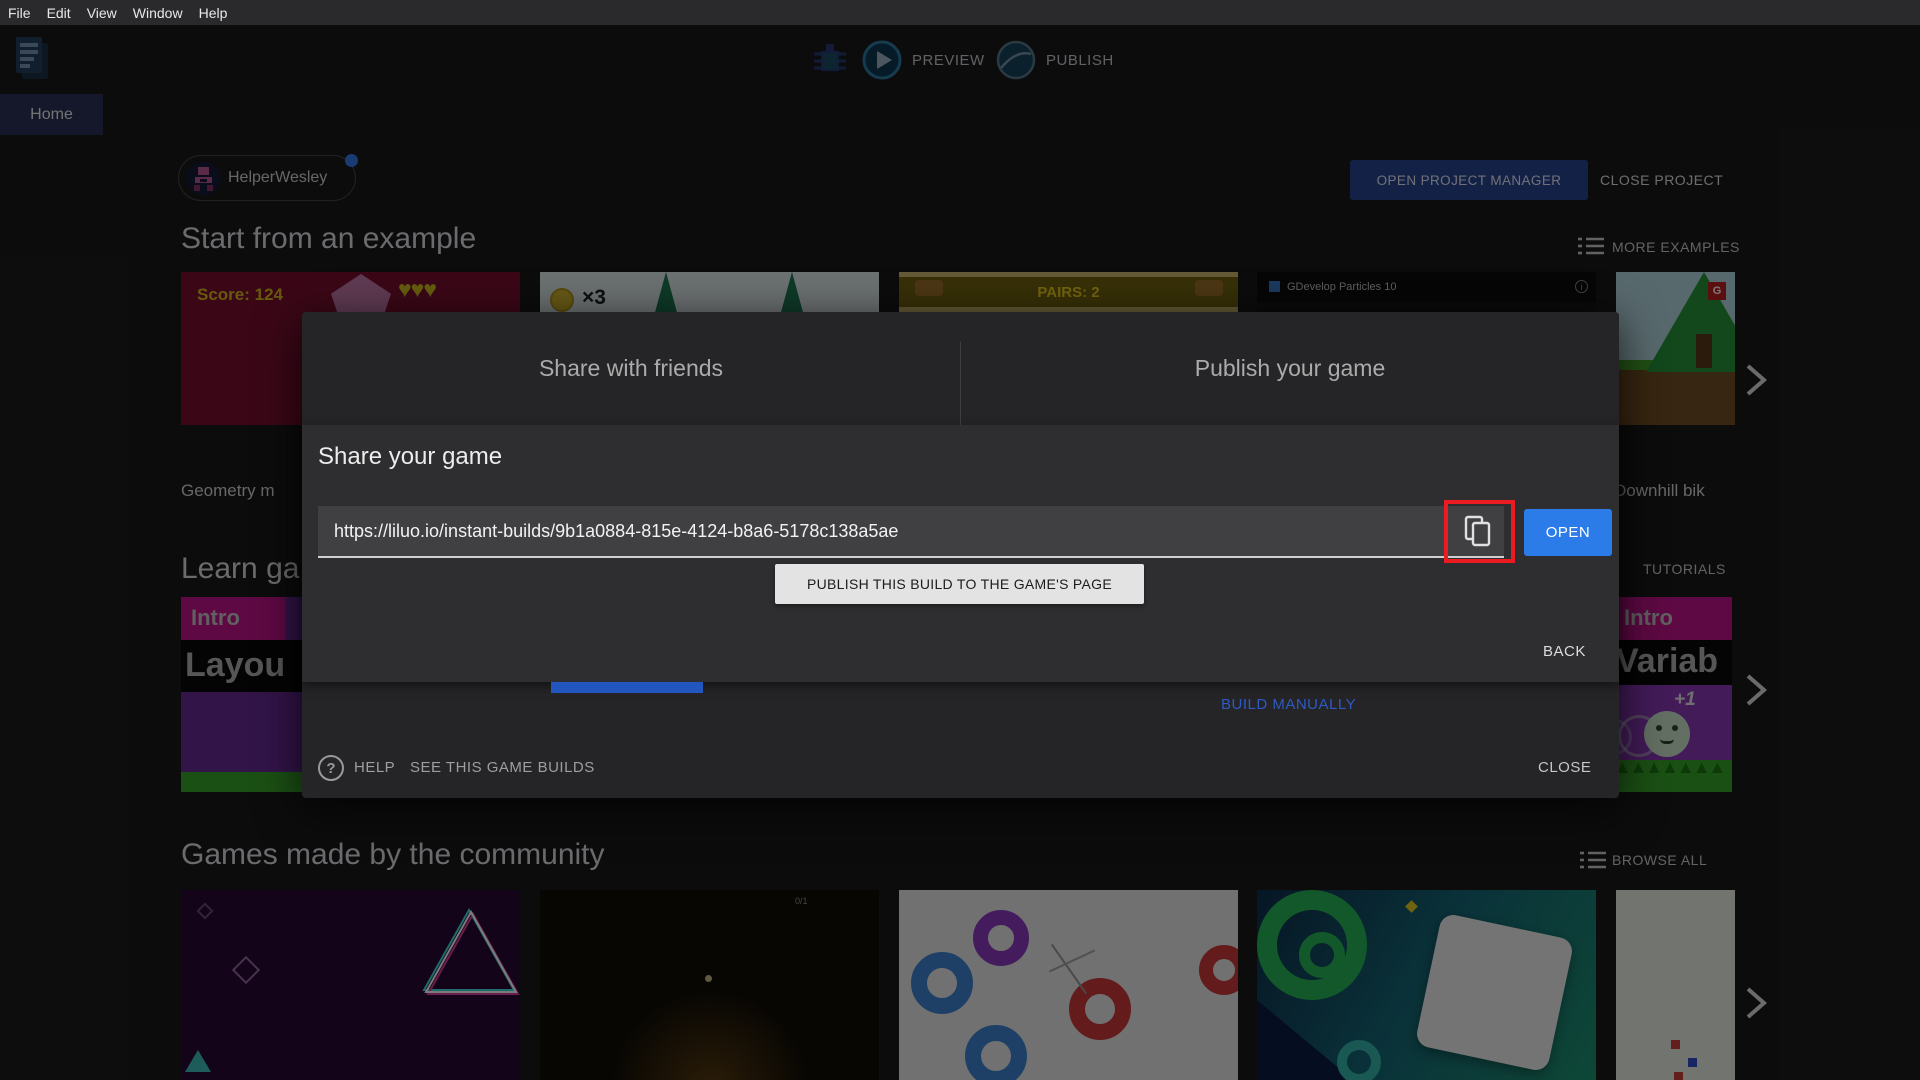 Image resolution: width=1920 pixels, height=1080 pixels. What do you see at coordinates (59, 13) in the screenshot?
I see `menu-edit: Edit` at bounding box center [59, 13].